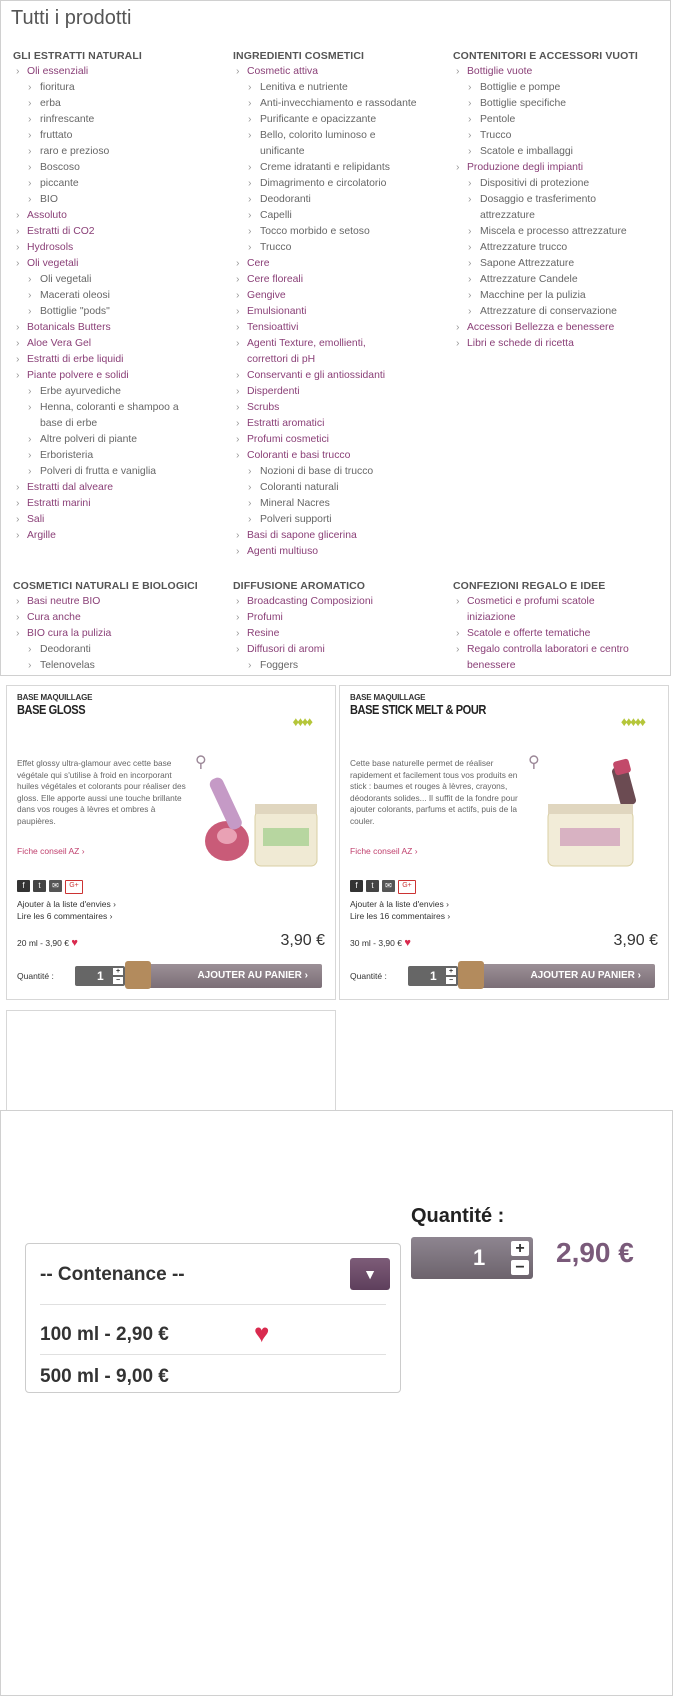  What do you see at coordinates (561, 344) in the screenshot?
I see `category-link: Libri e schede di ricetta` at bounding box center [561, 344].